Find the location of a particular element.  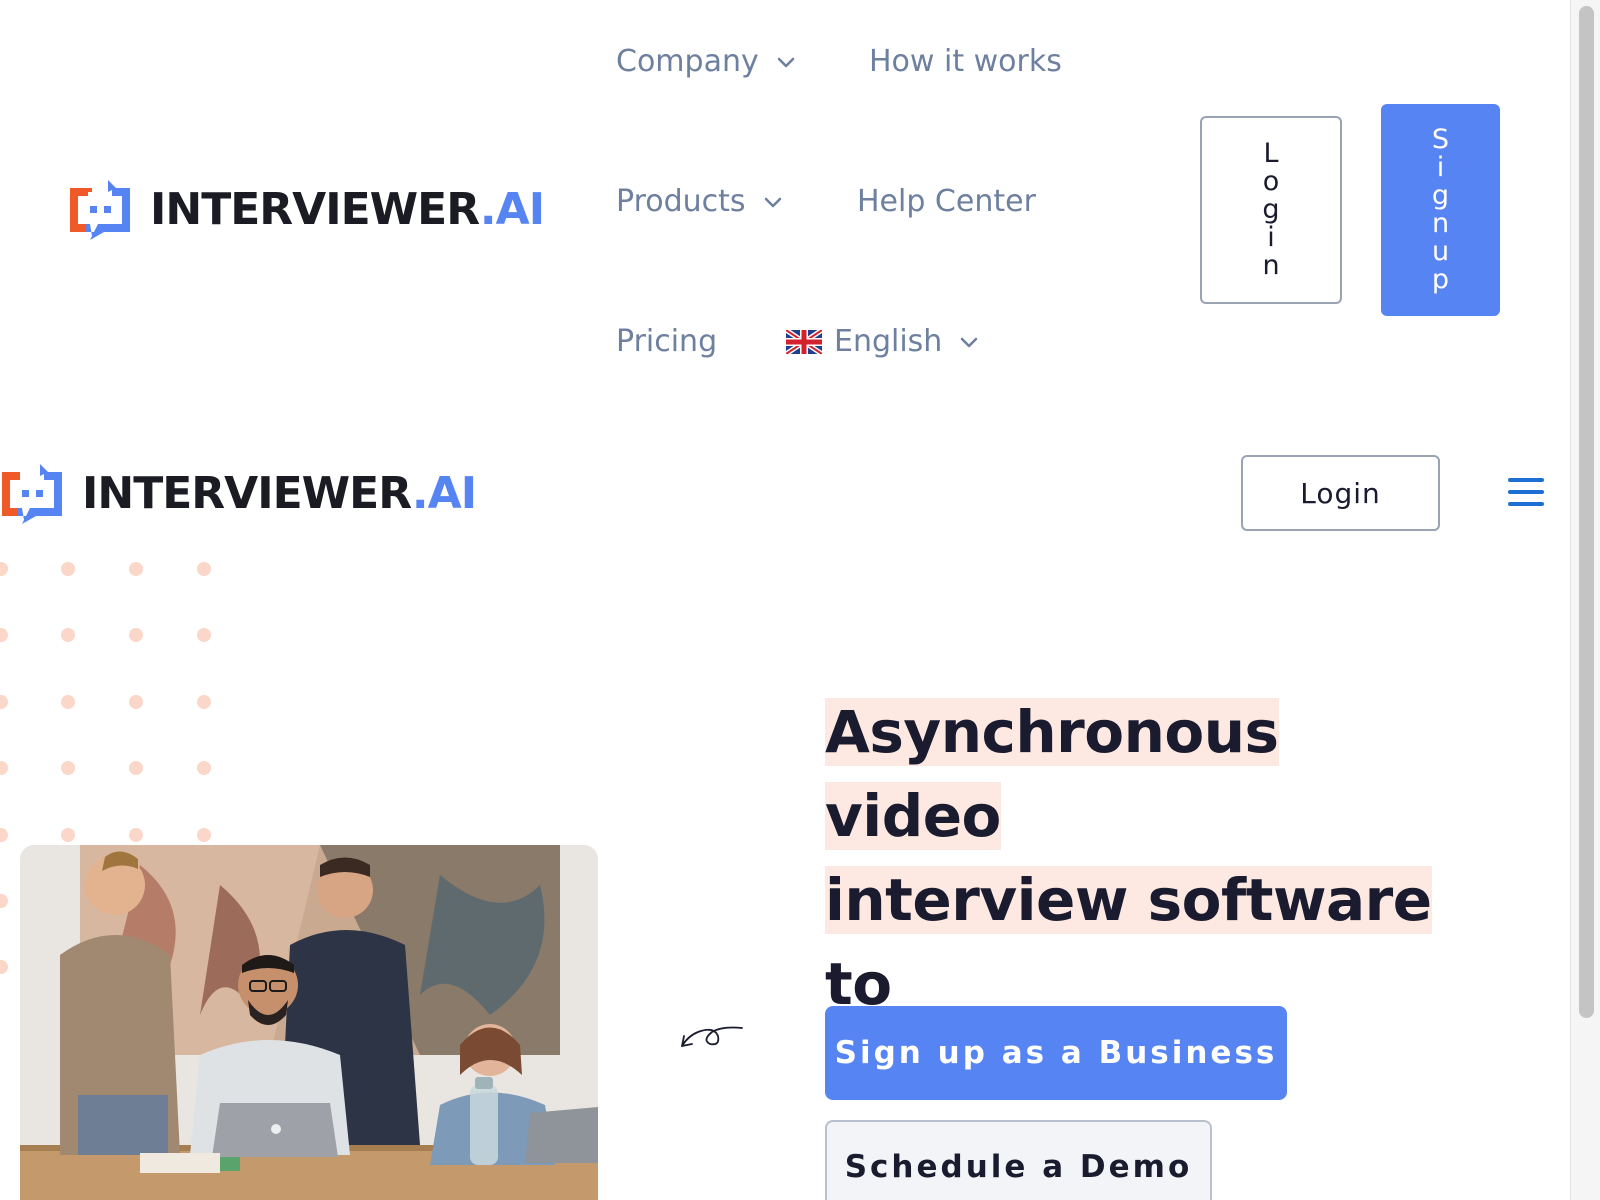

nav-help-center-label: Help Center is located at coordinates (946, 201).